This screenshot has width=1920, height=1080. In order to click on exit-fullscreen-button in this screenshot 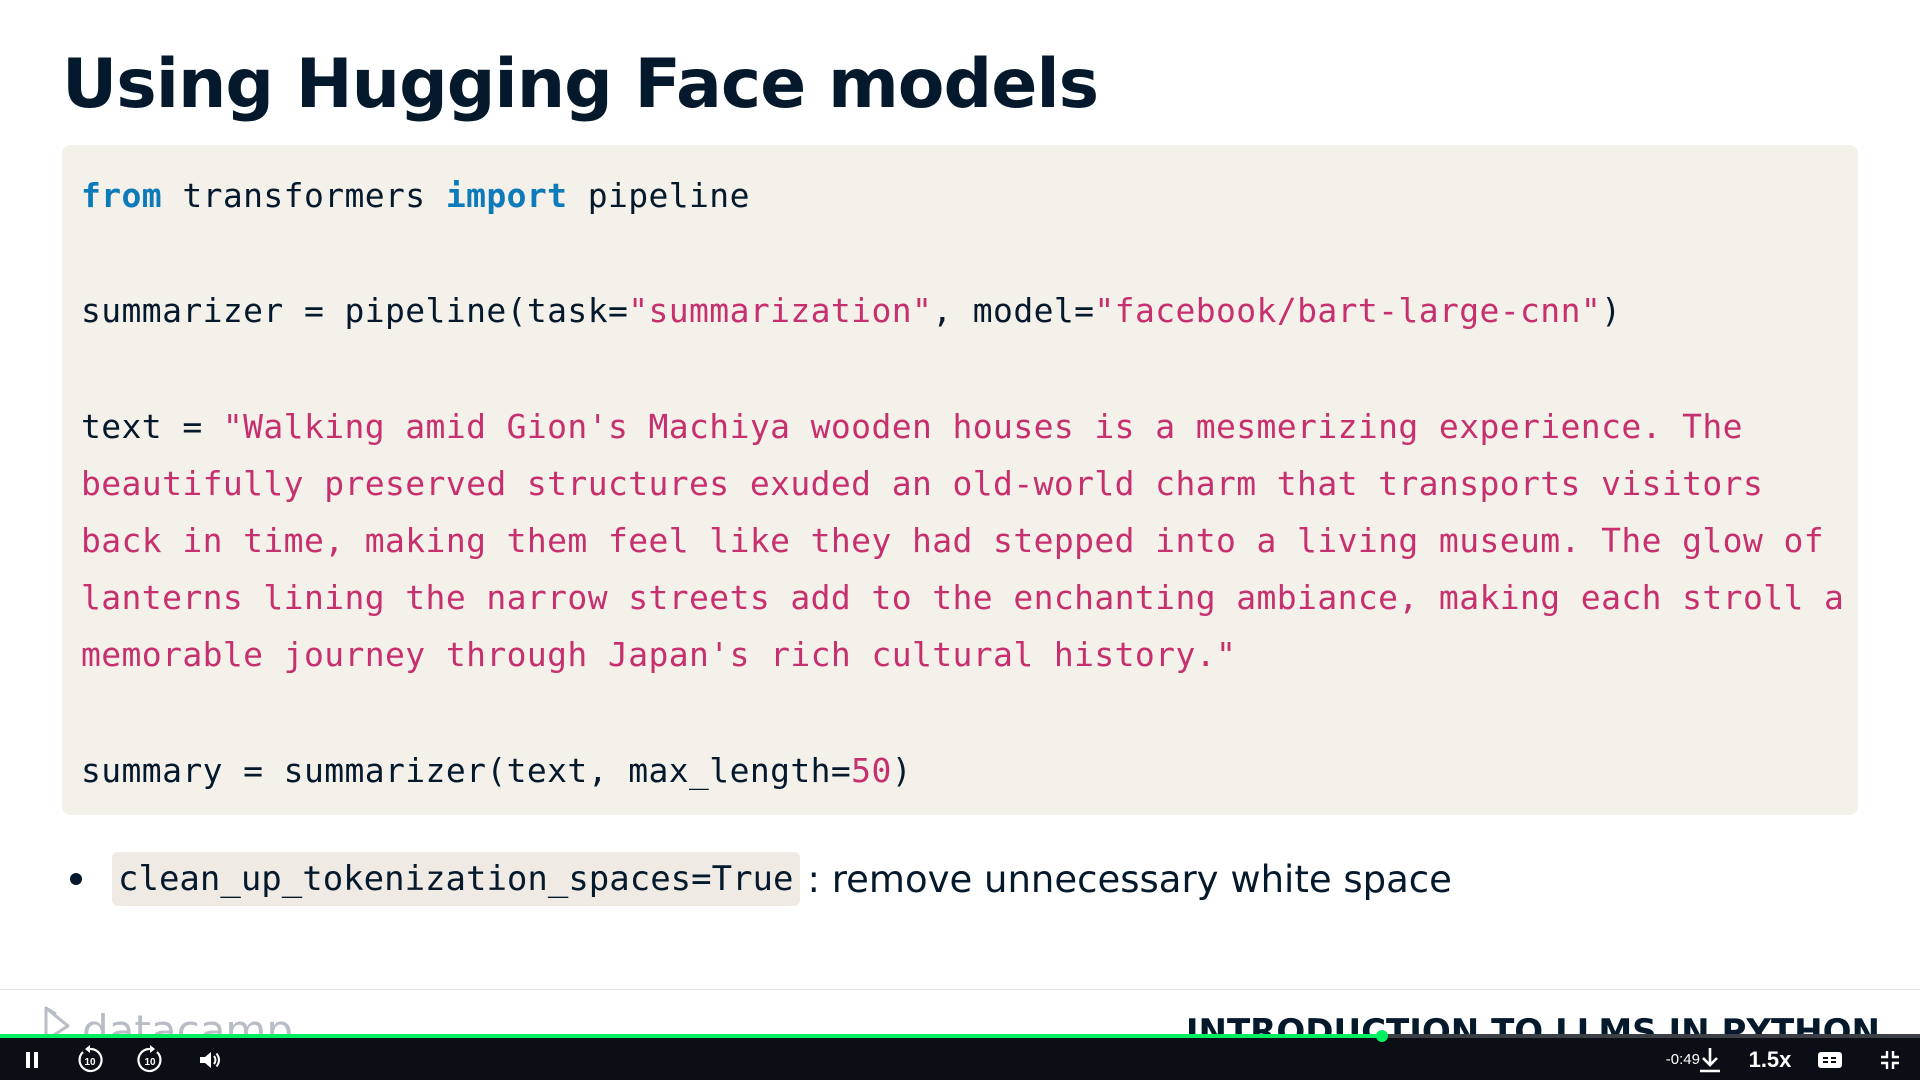, I will do `click(1890, 1060)`.